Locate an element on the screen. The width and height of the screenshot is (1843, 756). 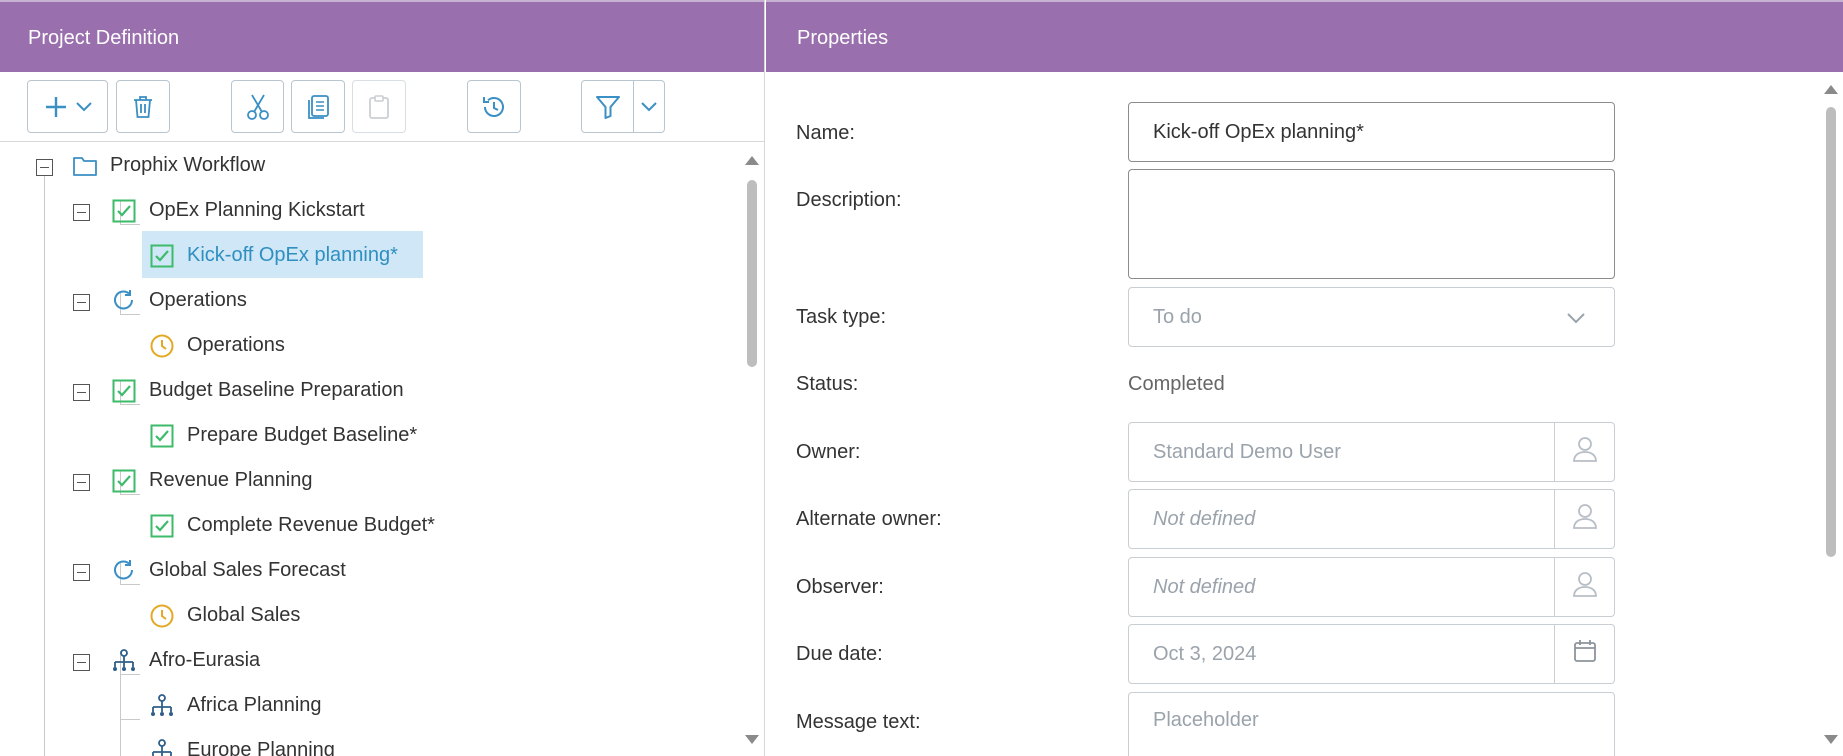
paste-icon is located at coordinates (379, 107).